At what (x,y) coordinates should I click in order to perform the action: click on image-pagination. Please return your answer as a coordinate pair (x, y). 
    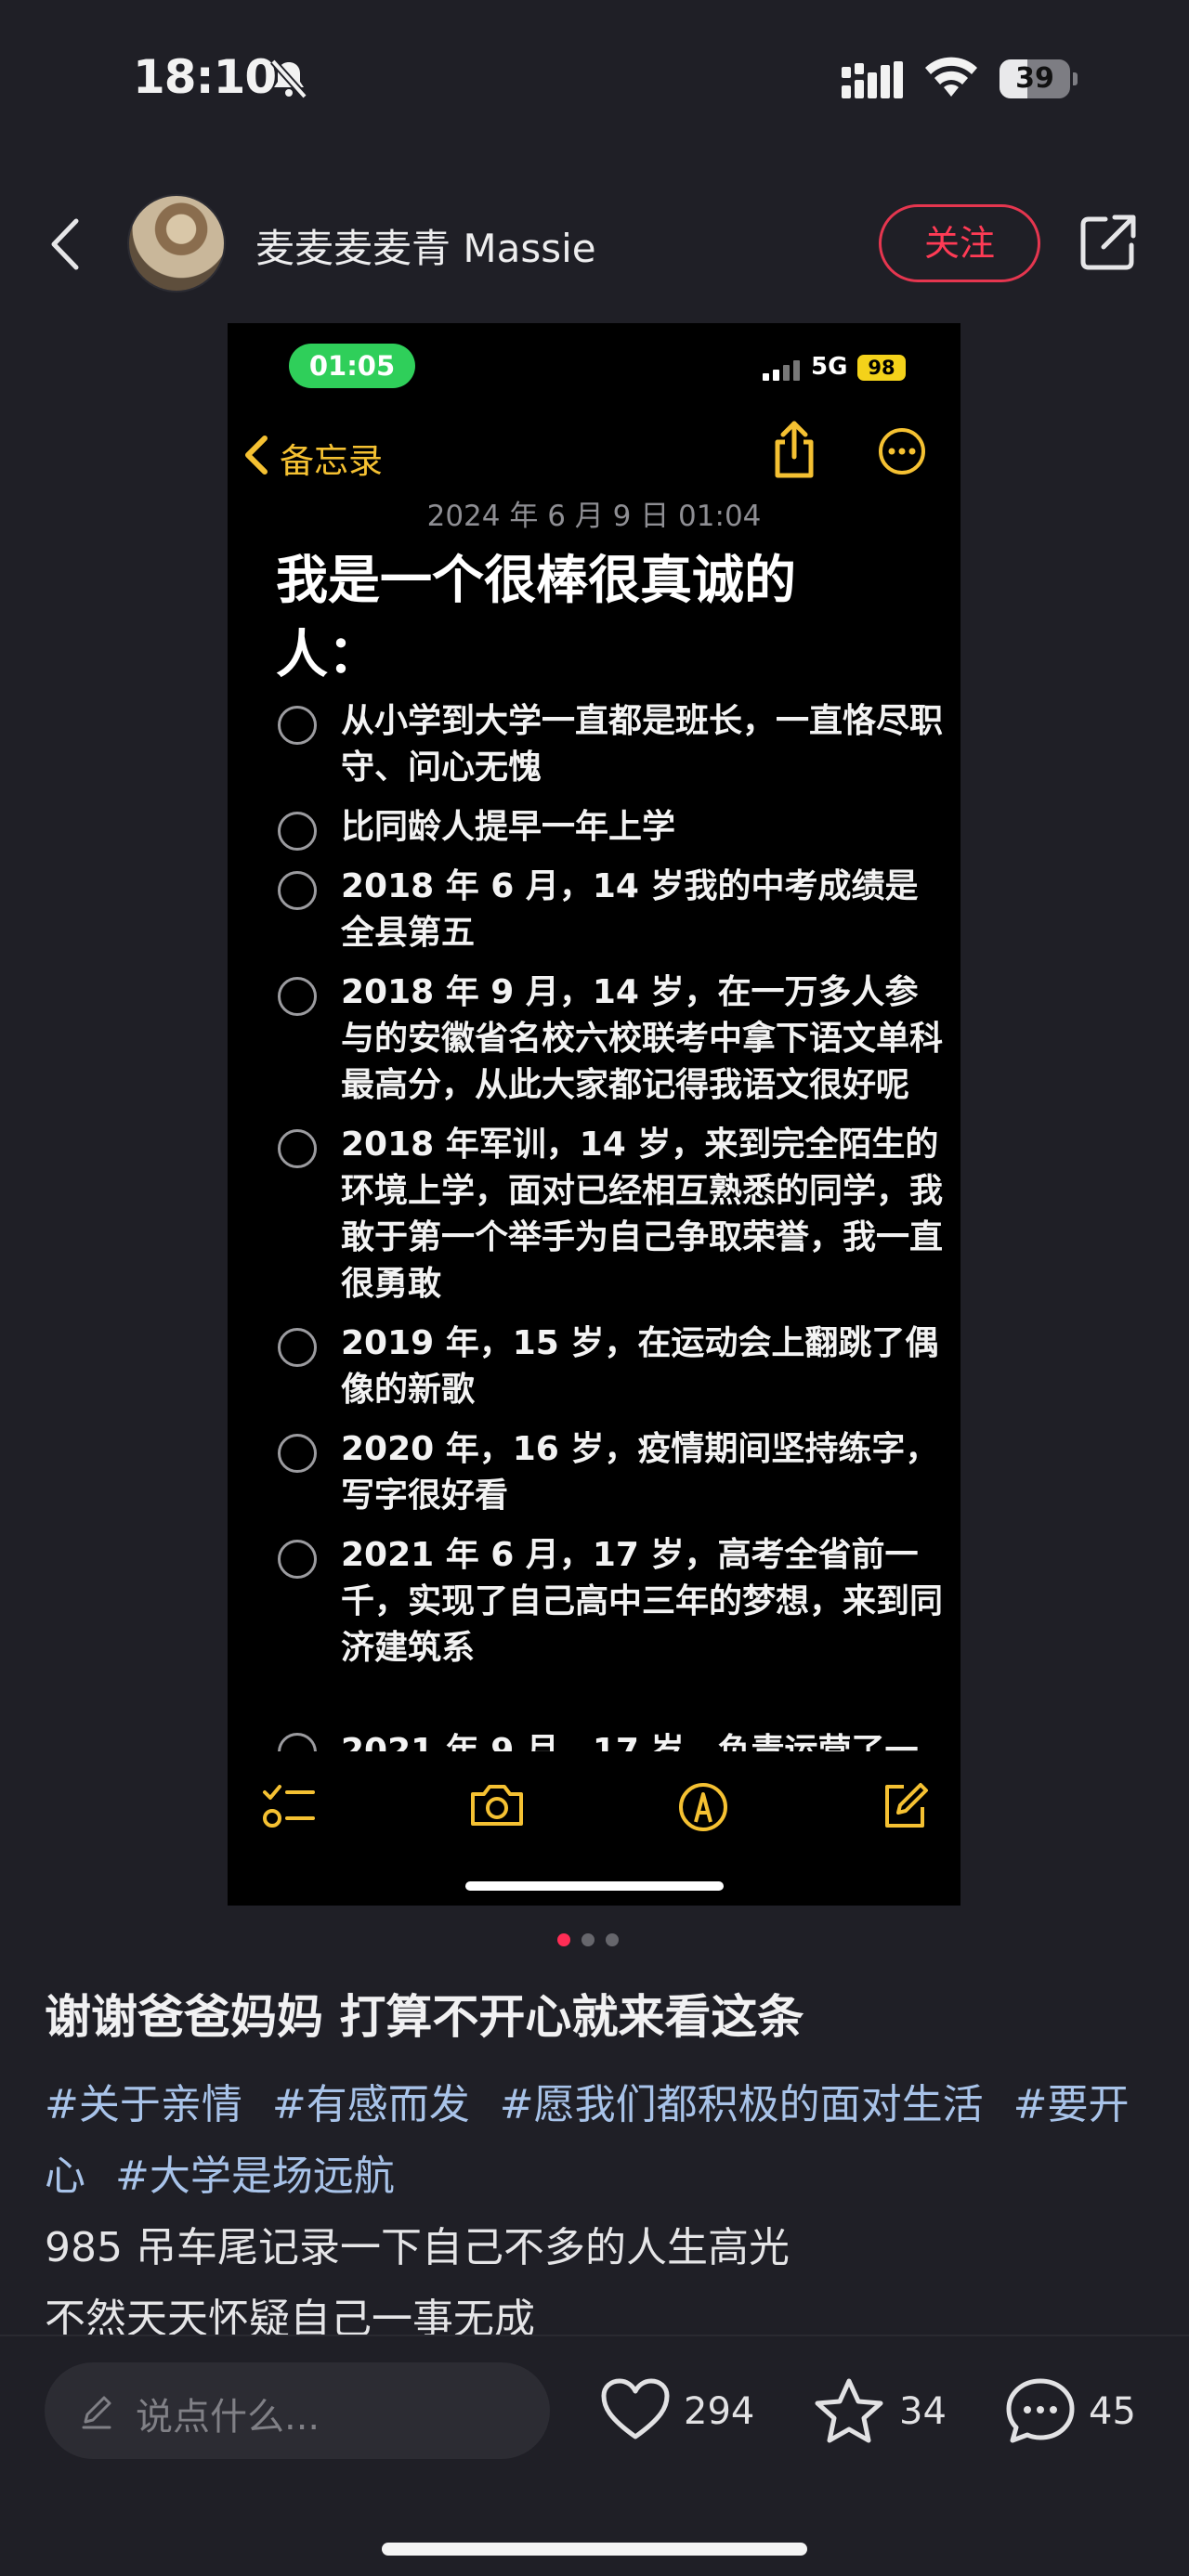
    Looking at the image, I should click on (594, 1941).